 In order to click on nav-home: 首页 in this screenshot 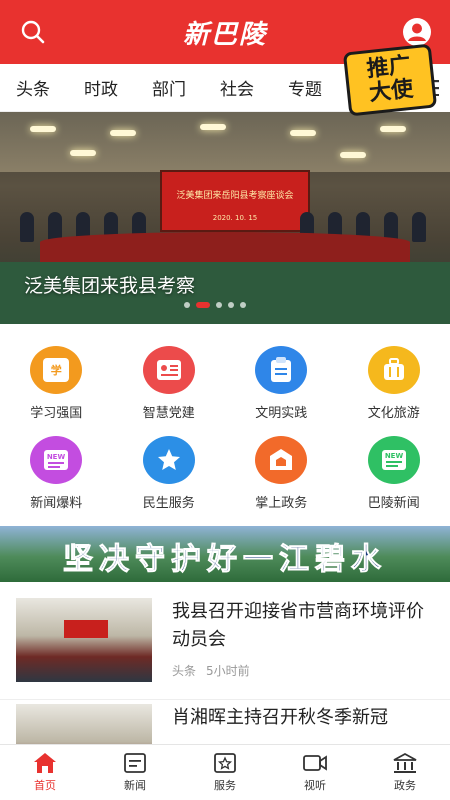, I will do `click(45, 772)`.